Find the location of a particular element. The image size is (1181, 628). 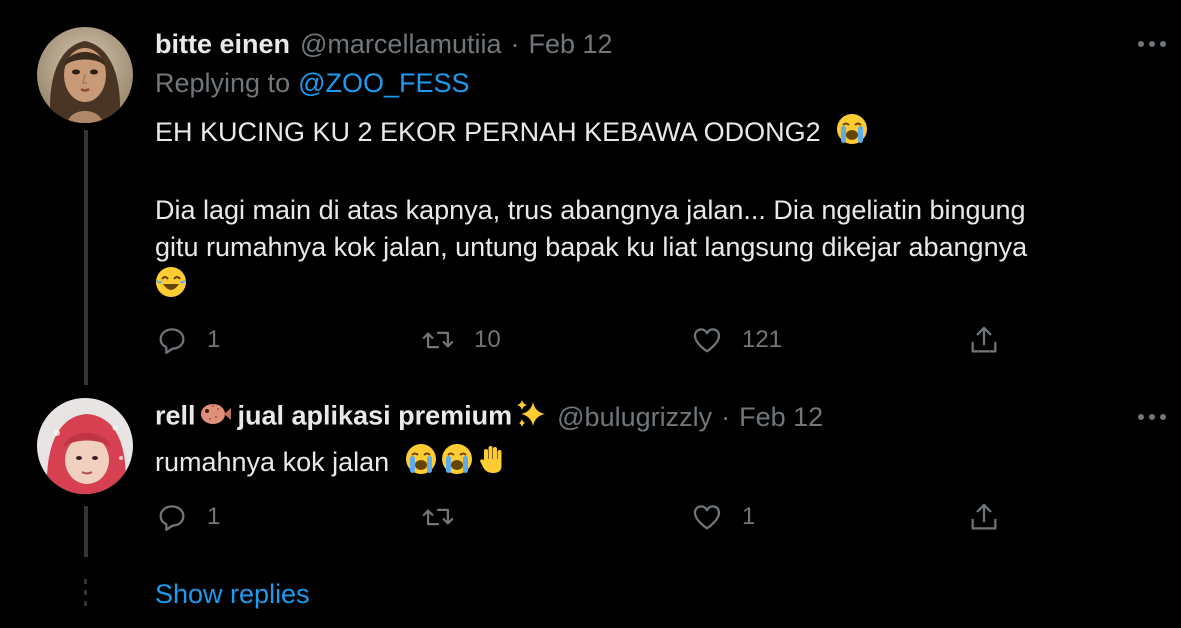

replying-to-link: @ZOO_FESS is located at coordinates (383, 83).